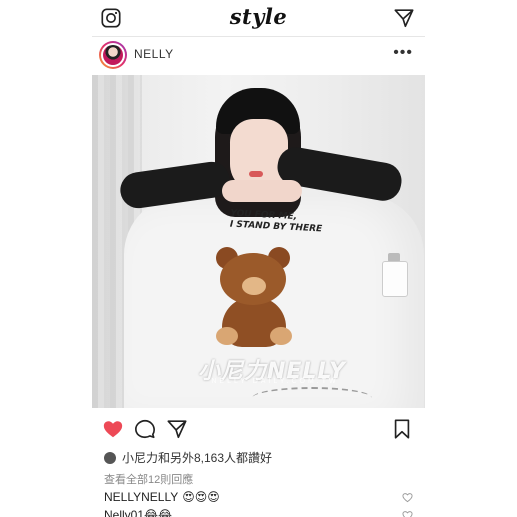 The image size is (517, 517). What do you see at coordinates (404, 18) in the screenshot?
I see `paper-plane-icon` at bounding box center [404, 18].